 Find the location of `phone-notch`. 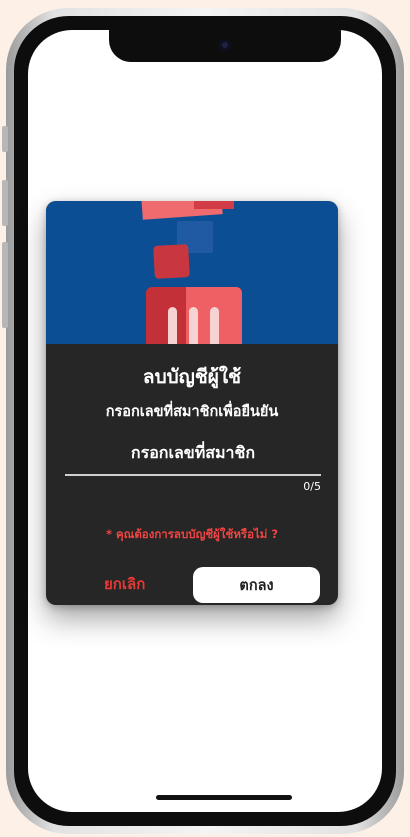

phone-notch is located at coordinates (225, 46).